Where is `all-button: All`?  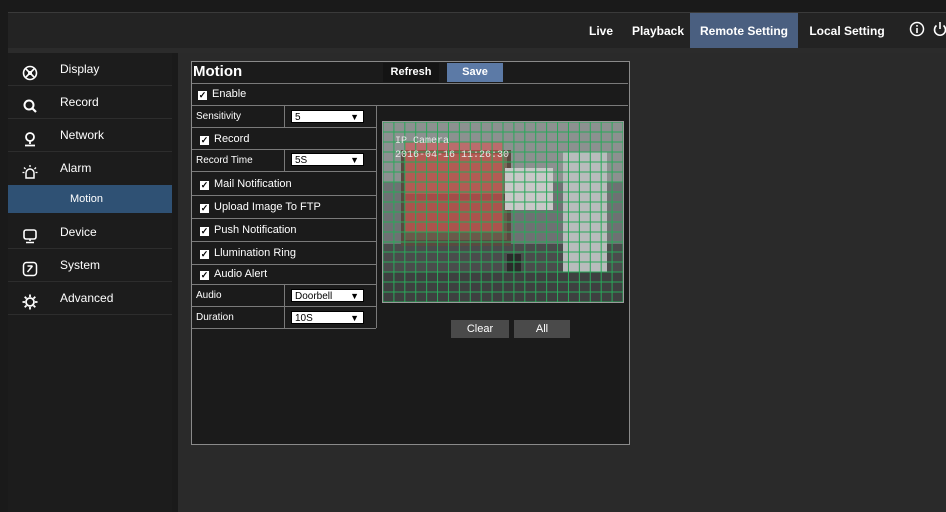 all-button: All is located at coordinates (542, 329).